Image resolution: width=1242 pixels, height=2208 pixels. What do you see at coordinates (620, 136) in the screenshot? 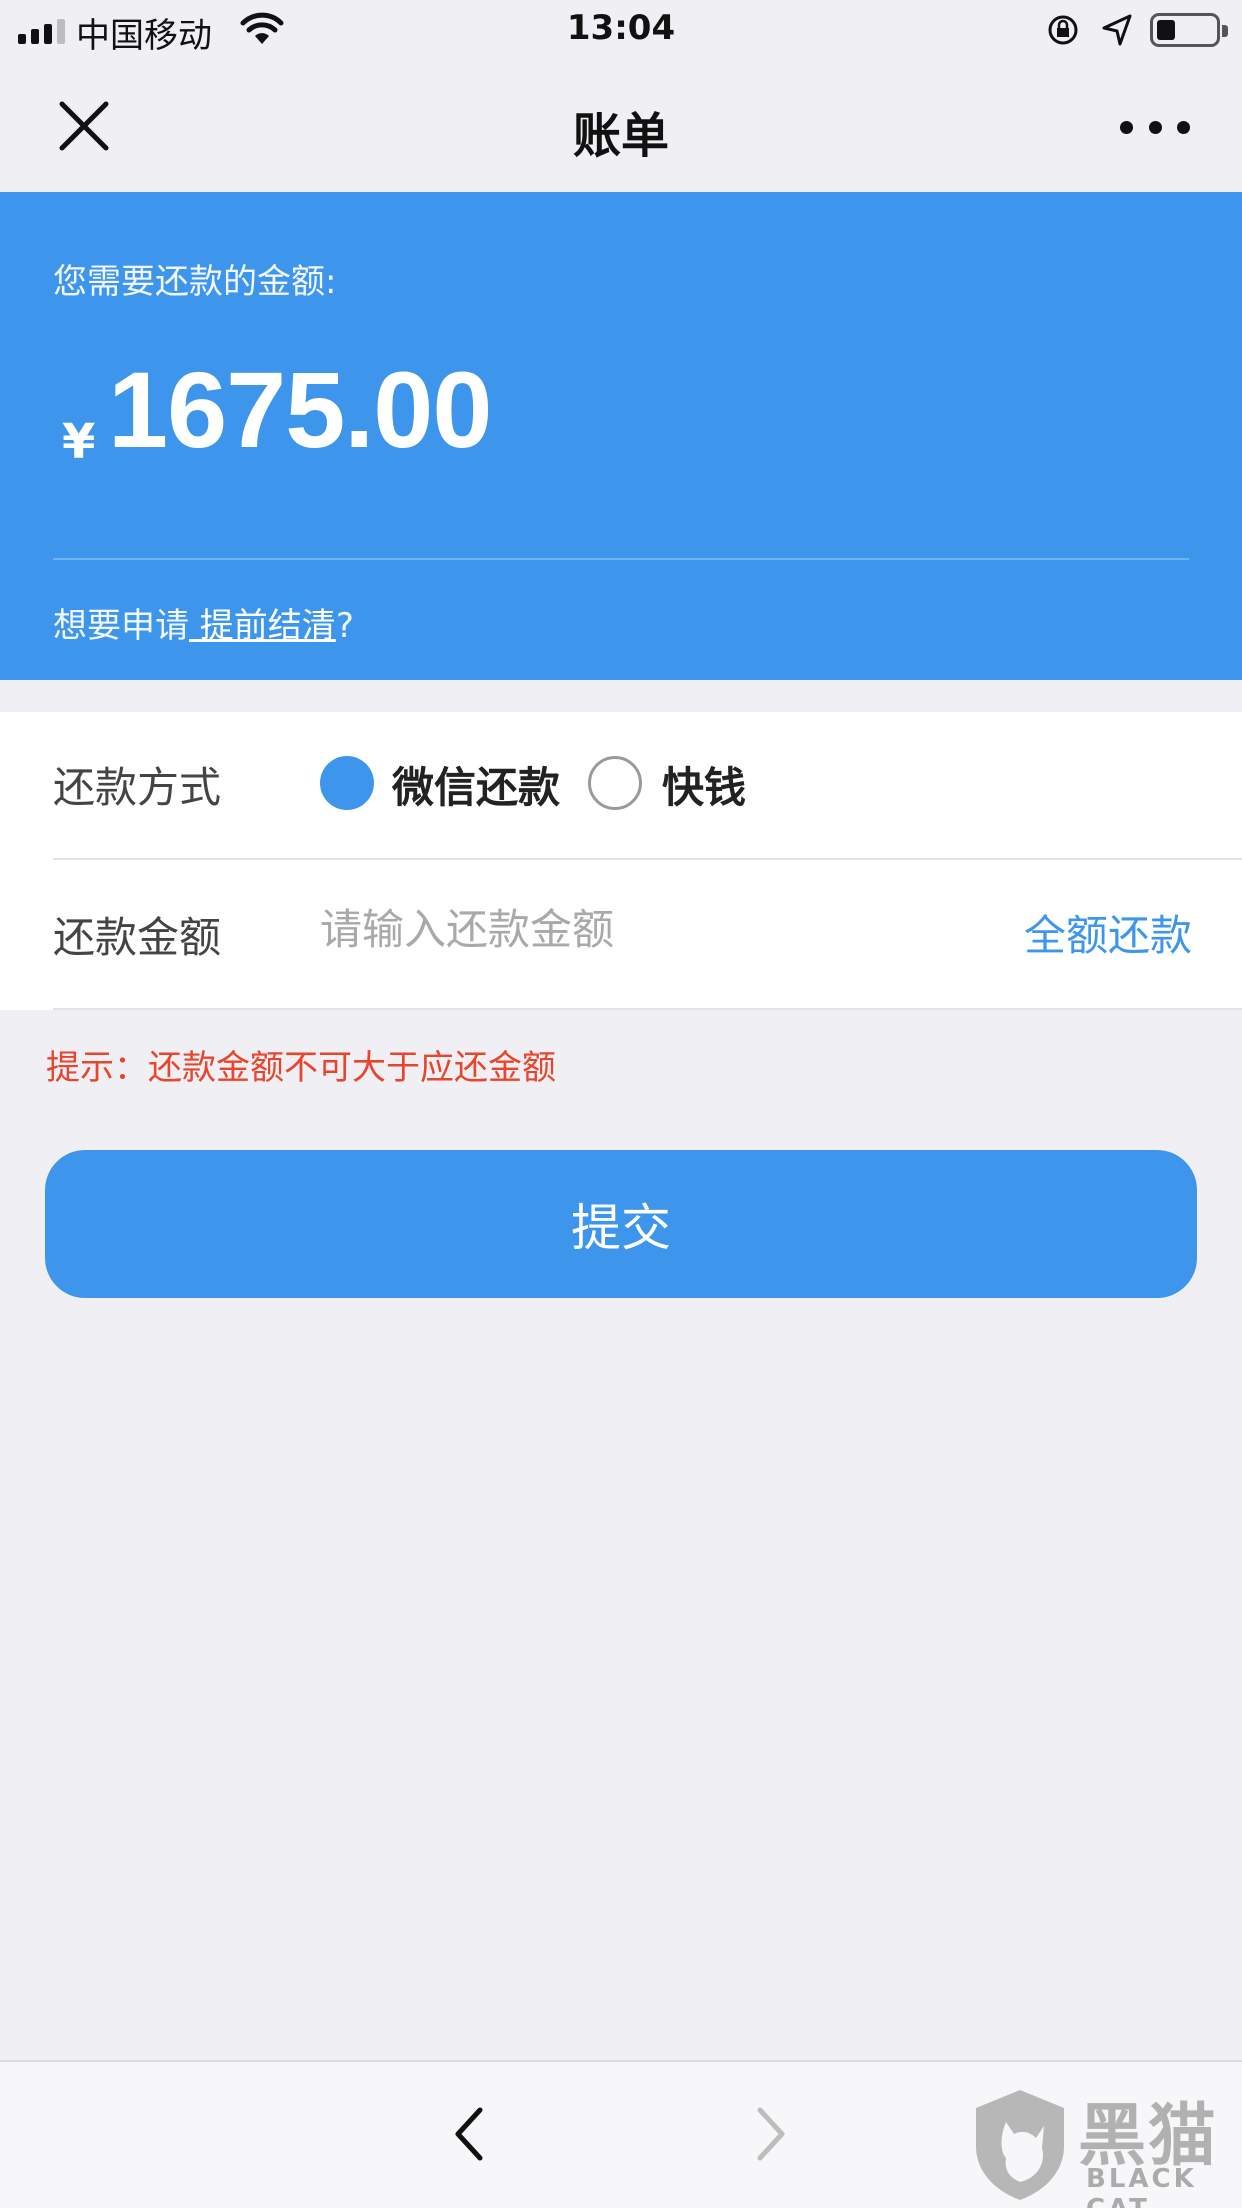
I see `page-title: 账单` at bounding box center [620, 136].